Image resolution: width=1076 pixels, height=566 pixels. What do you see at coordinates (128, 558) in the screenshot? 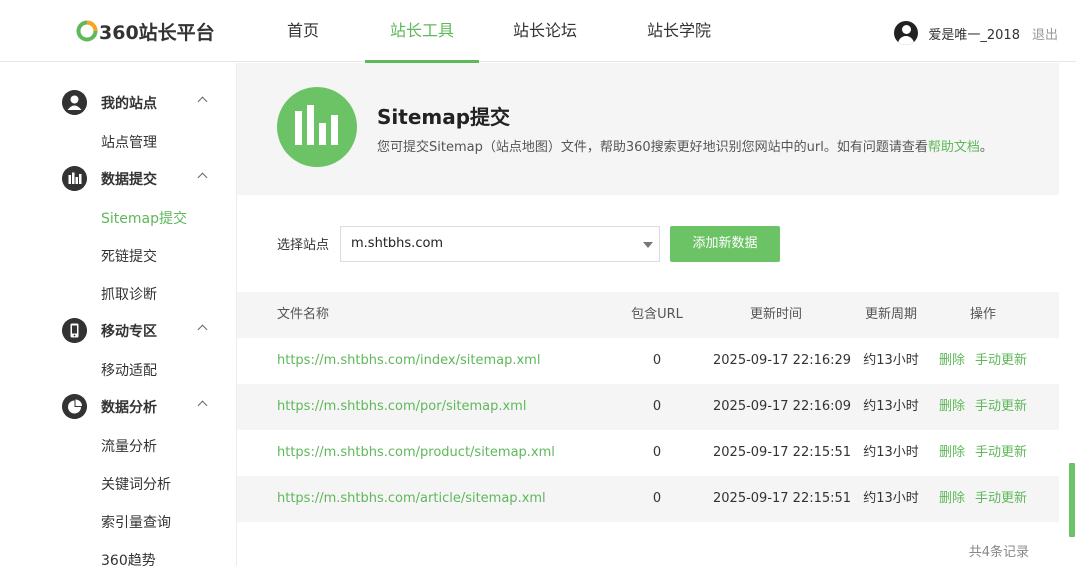
I see `sidebar-item-360-trends: 360趋势` at bounding box center [128, 558].